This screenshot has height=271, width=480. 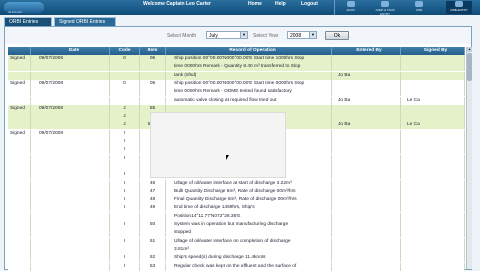 I want to click on month-value: July, so click(x=213, y=36).